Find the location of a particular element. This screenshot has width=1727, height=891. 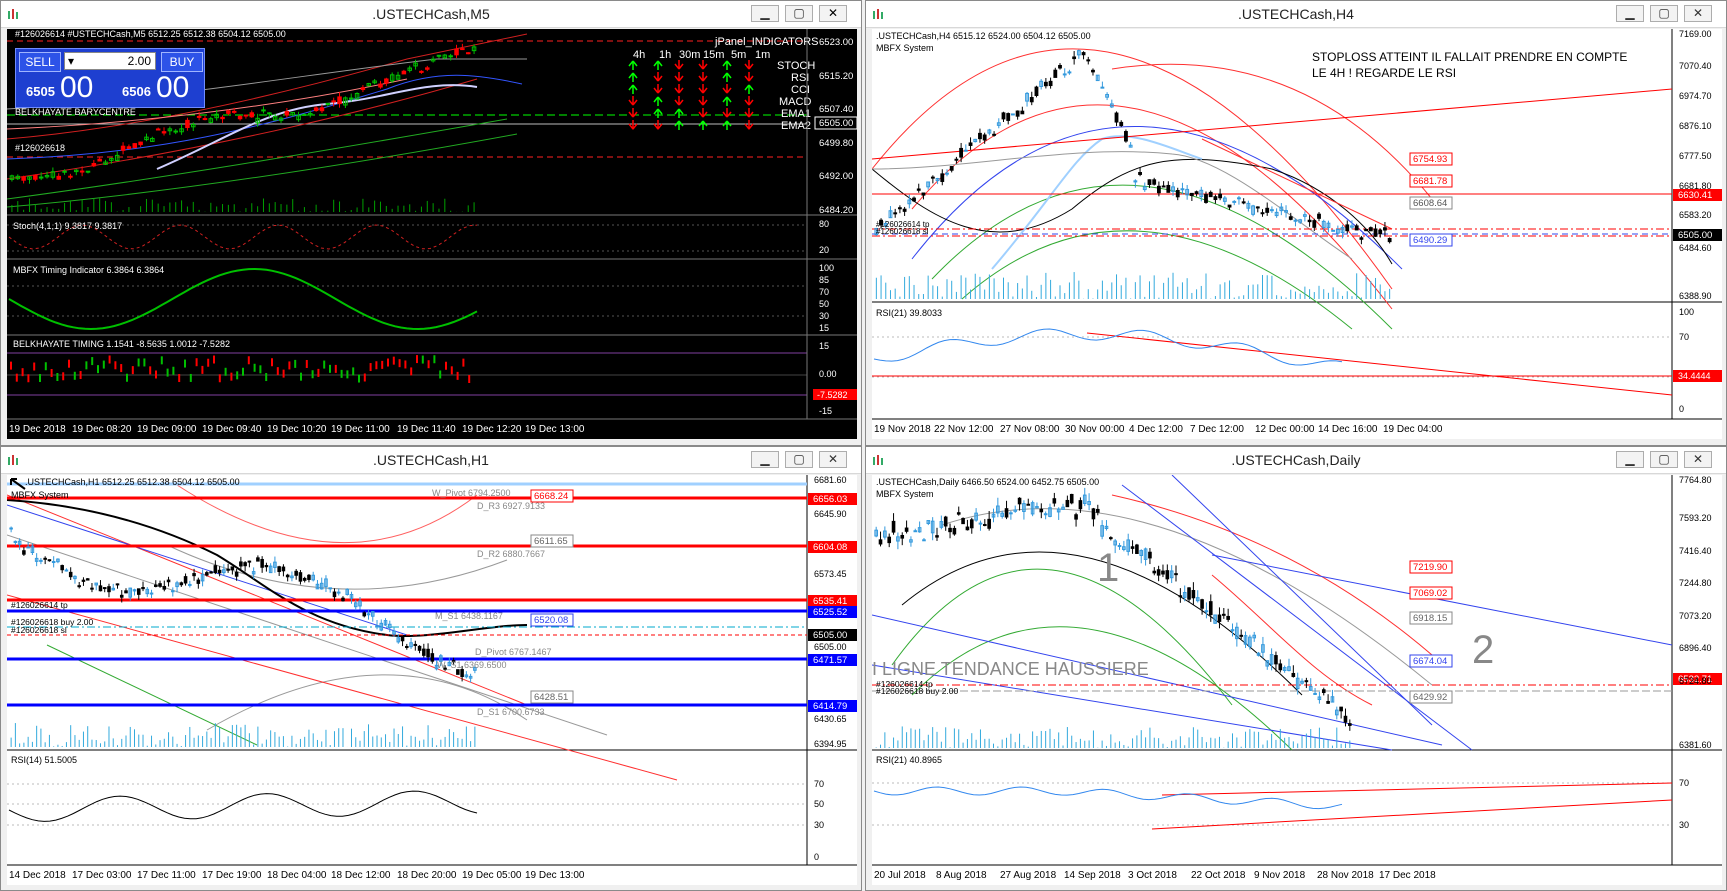

indicator-panel-title: jPanel_INDICATORS is located at coordinates (766, 42).